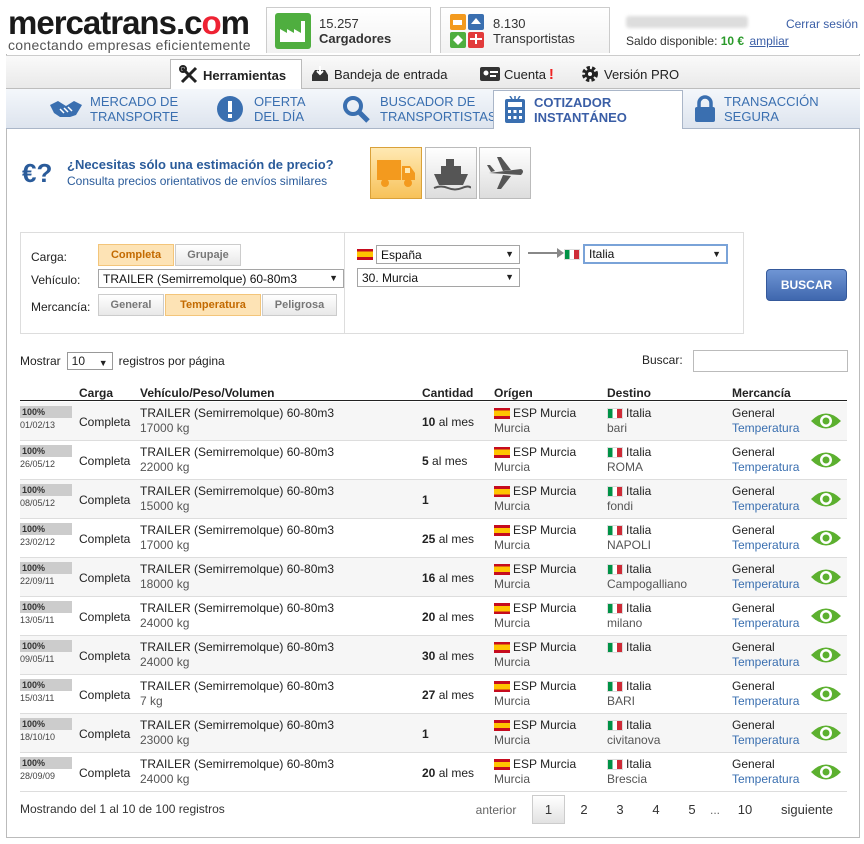  What do you see at coordinates (761, 393) in the screenshot?
I see `th-mercancia: Mercancía` at bounding box center [761, 393].